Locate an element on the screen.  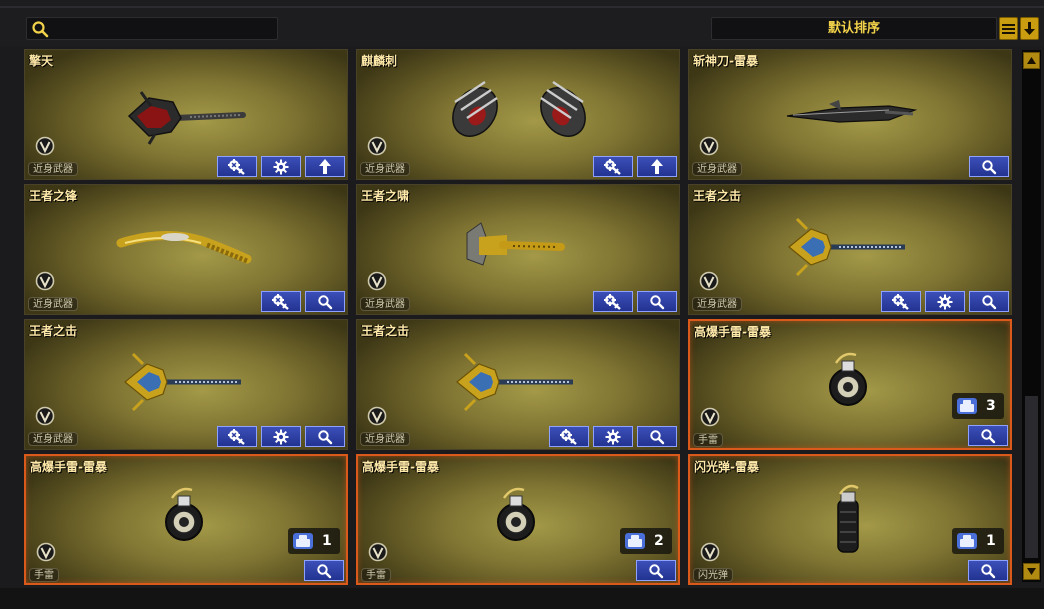
triangle-up-icon is located at coordinates (1031, 60).